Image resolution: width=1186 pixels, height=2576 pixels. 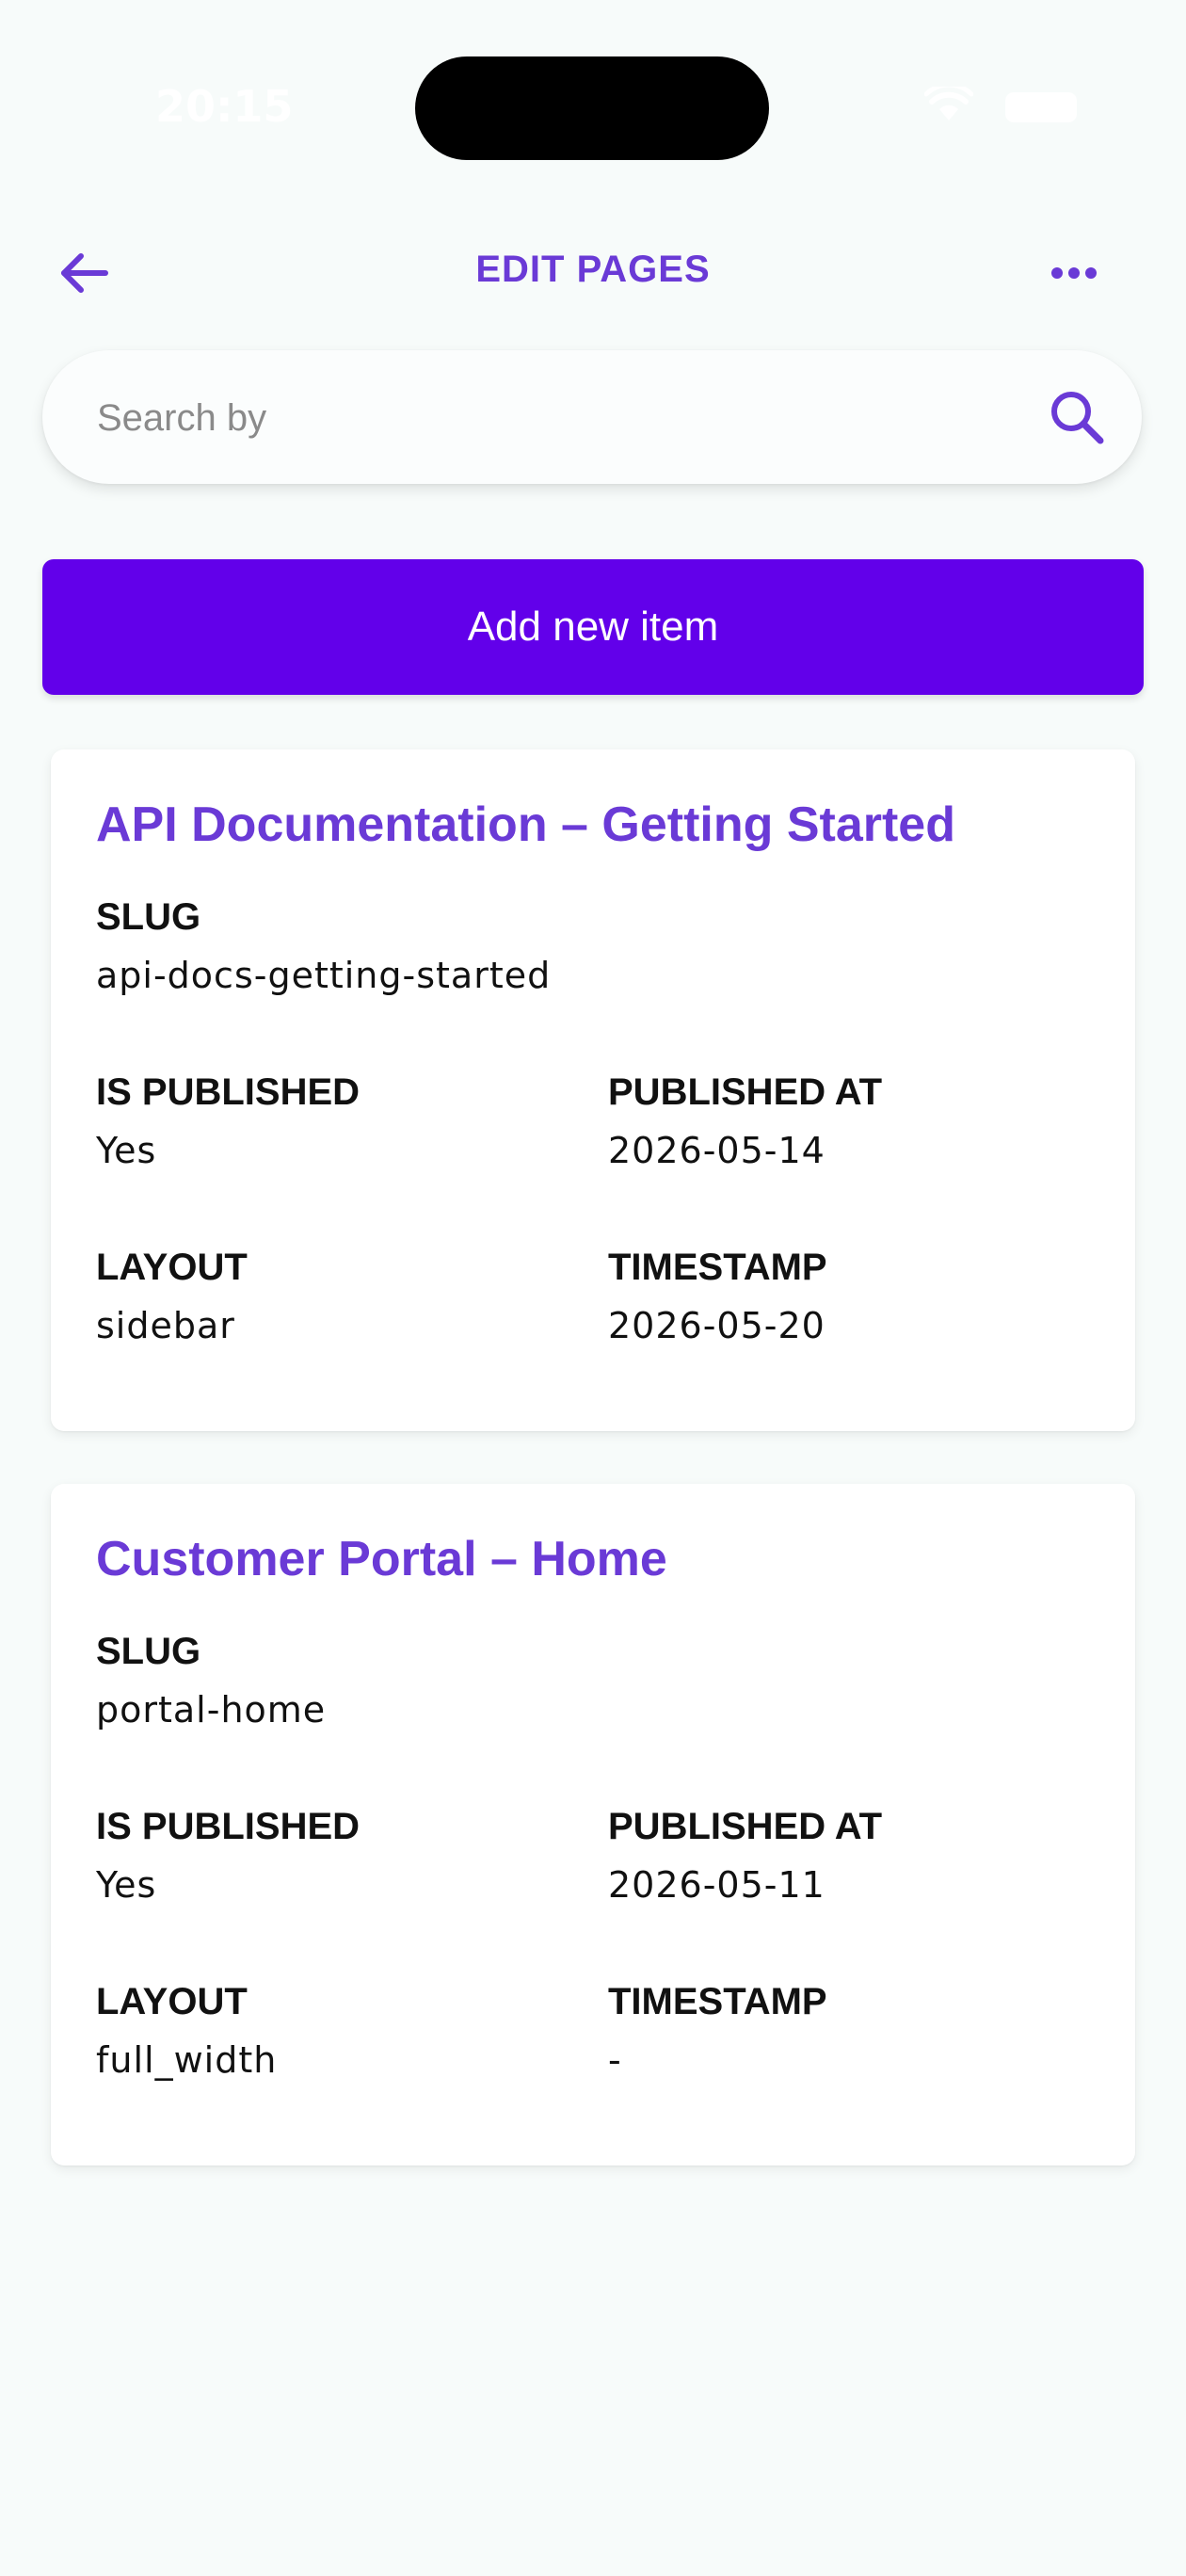 I want to click on layout-value: full_width, so click(x=187, y=2060).